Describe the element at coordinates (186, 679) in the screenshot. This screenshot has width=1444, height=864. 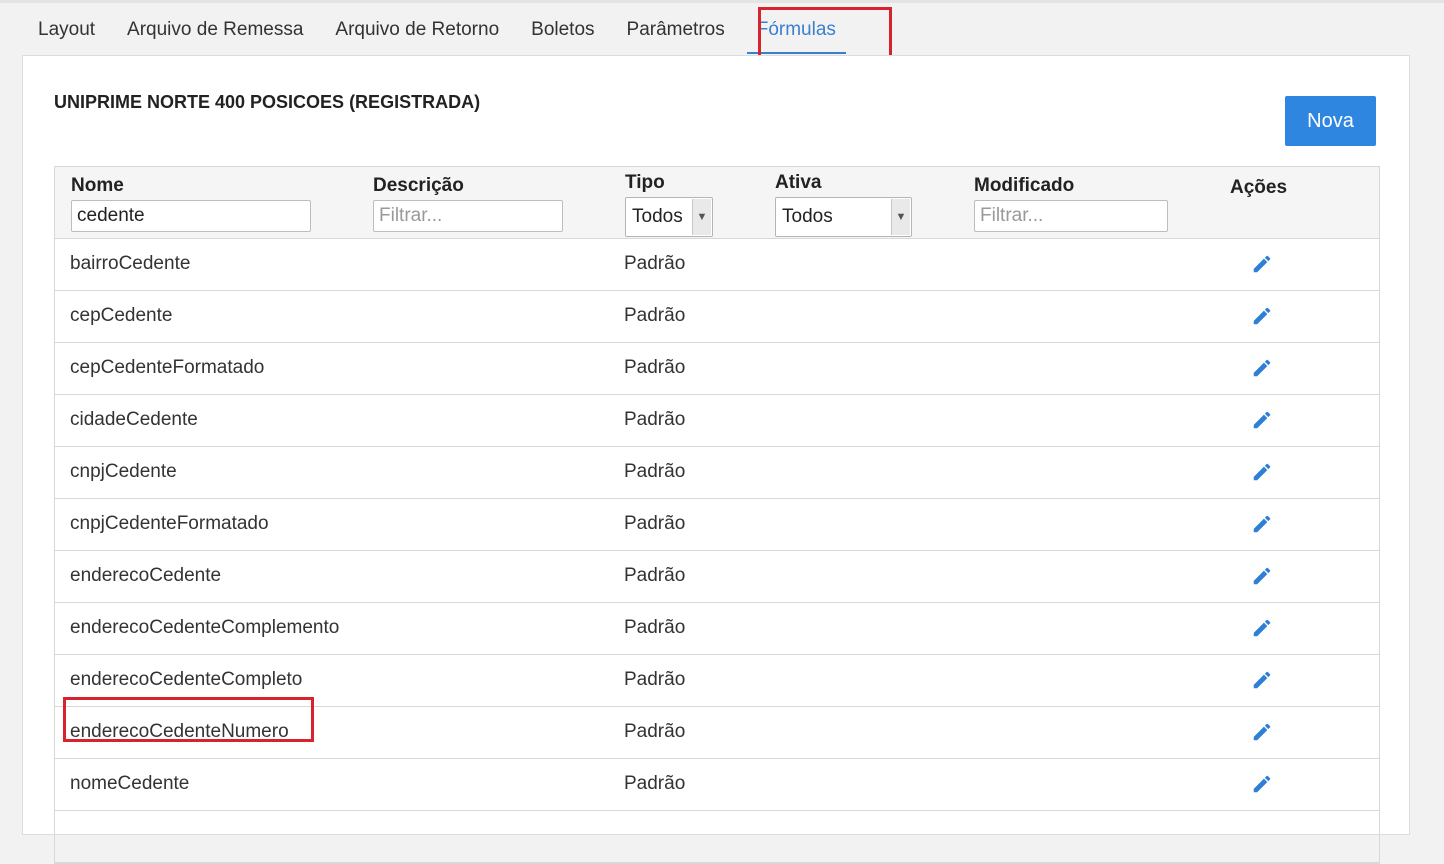
I see `row-nome: enderecoCedenteCompleto` at that location.